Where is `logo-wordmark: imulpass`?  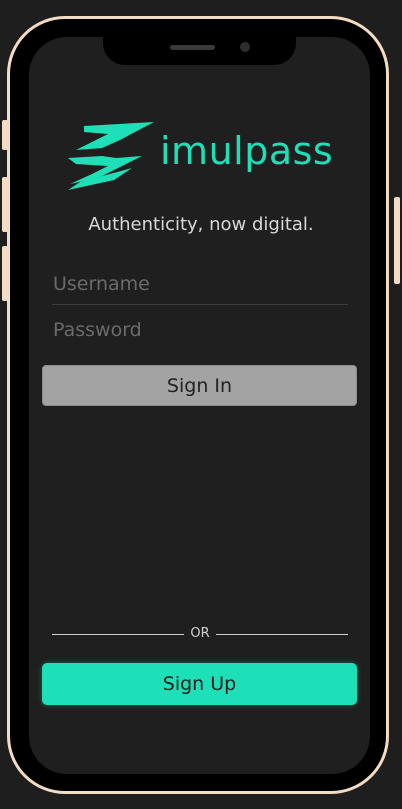 logo-wordmark: imulpass is located at coordinates (247, 151).